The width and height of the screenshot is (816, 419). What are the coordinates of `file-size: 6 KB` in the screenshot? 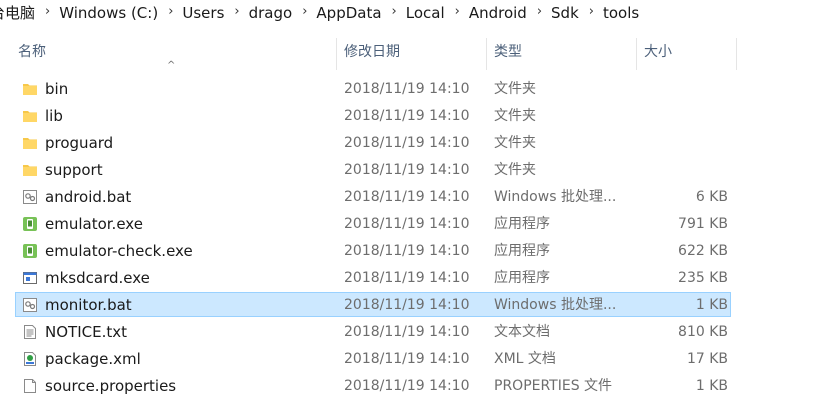 It's located at (711, 197).